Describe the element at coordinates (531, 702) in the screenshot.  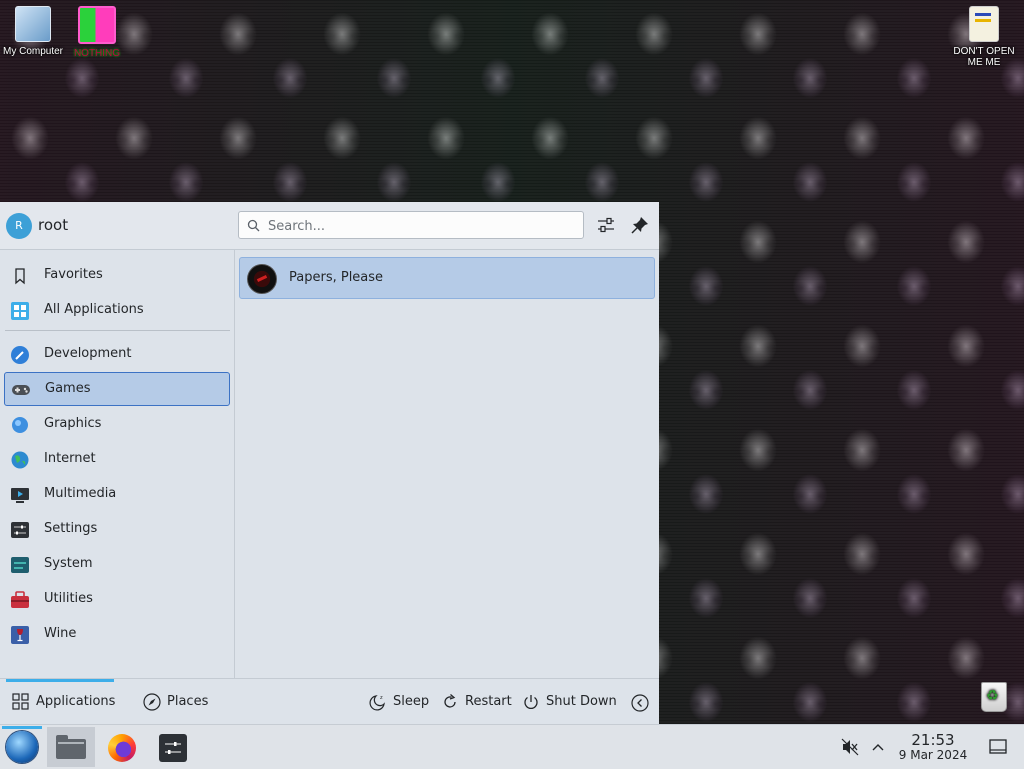
I see `power-icon` at that location.